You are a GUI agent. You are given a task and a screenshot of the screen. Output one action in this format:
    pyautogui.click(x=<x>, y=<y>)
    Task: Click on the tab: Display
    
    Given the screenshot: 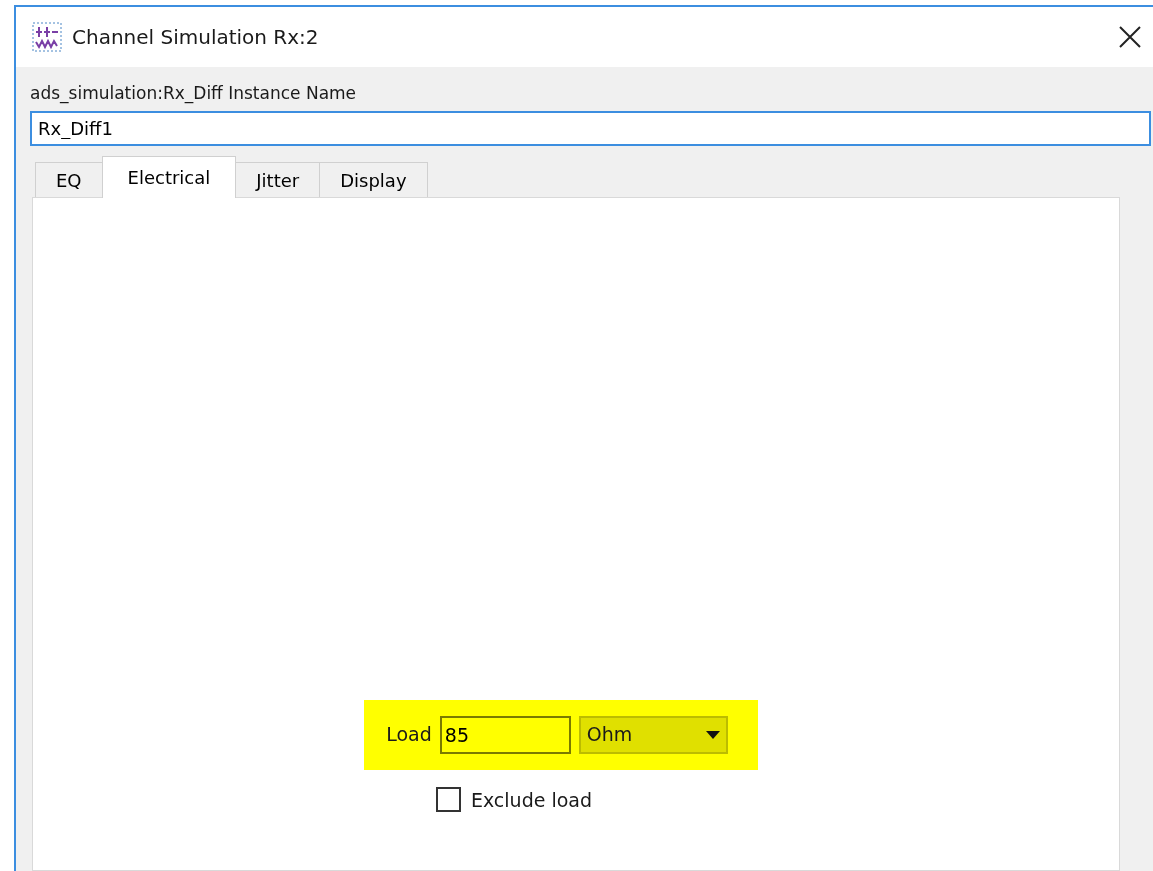 What is the action you would take?
    pyautogui.click(x=373, y=179)
    